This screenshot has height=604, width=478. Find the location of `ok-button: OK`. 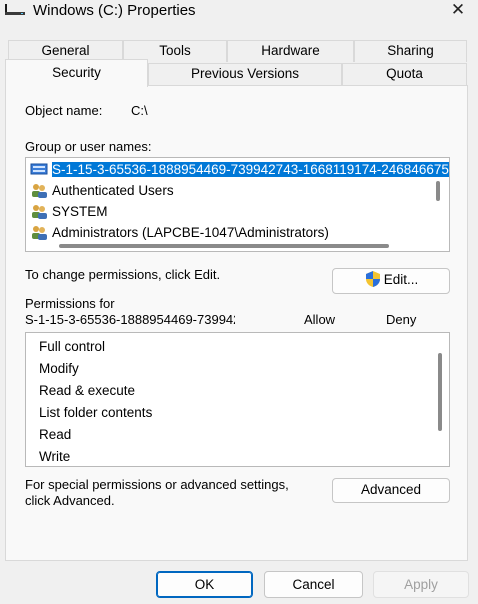

ok-button: OK is located at coordinates (204, 584).